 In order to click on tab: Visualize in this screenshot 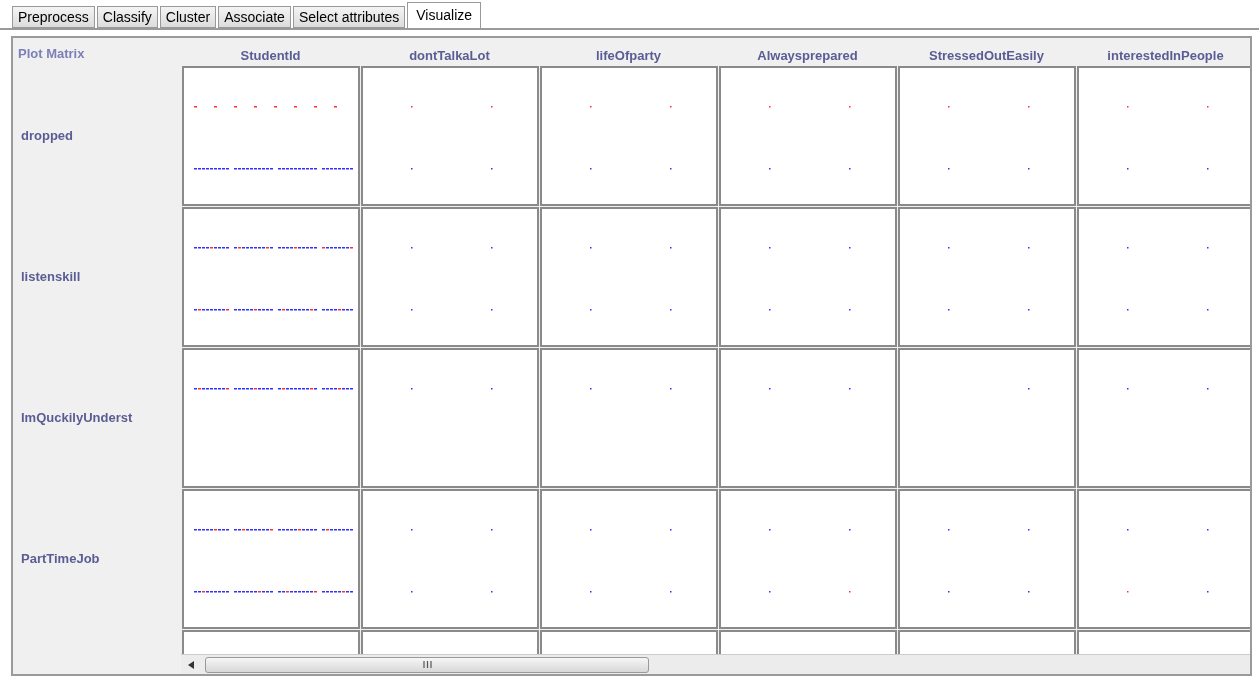, I will do `click(444, 15)`.